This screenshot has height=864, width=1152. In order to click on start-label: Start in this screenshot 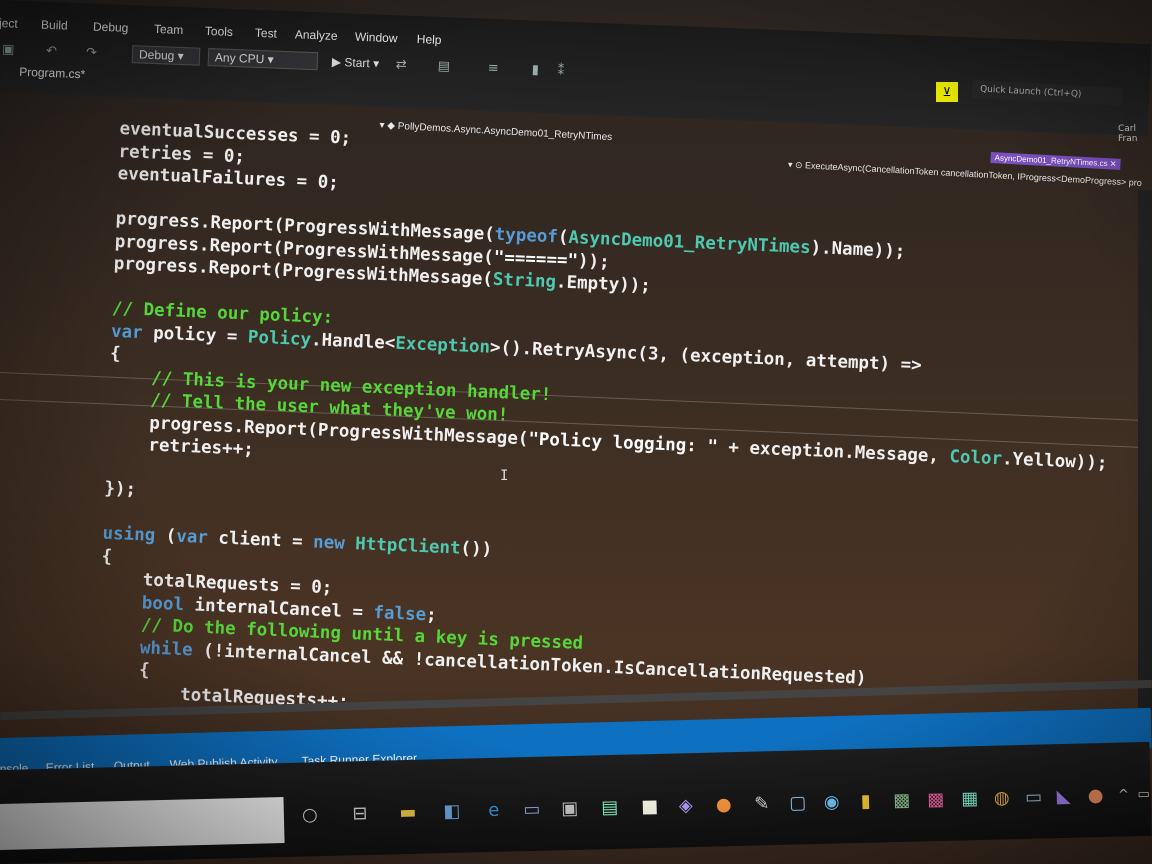, I will do `click(357, 63)`.